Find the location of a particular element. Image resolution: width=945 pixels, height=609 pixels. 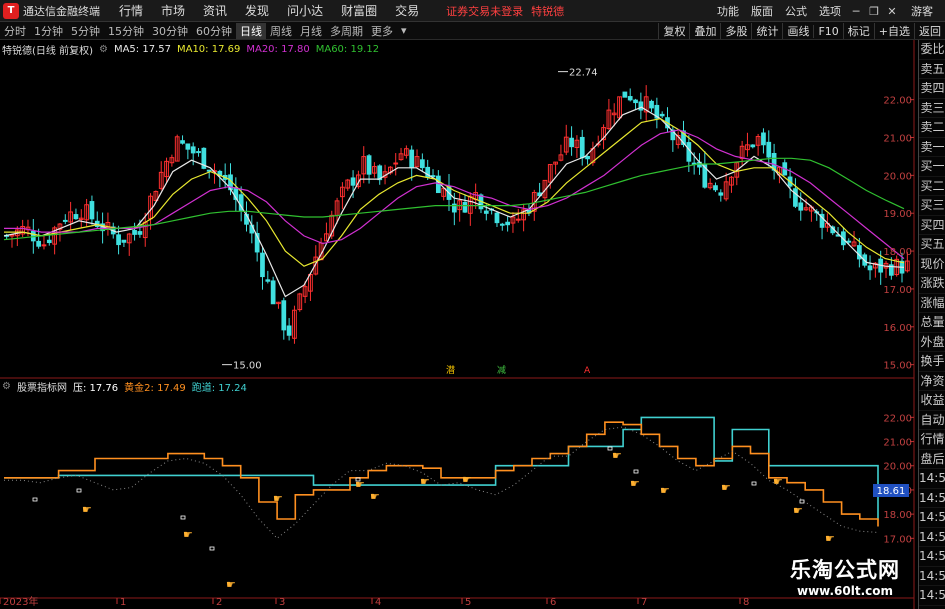

side-item-20: 行情 is located at coordinates (932, 440).